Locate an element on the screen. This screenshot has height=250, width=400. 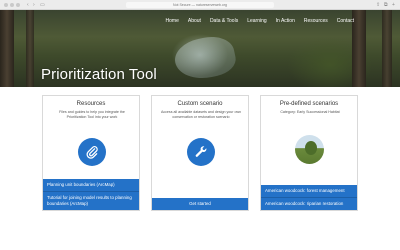
paperclip-icon is located at coordinates (92, 152).